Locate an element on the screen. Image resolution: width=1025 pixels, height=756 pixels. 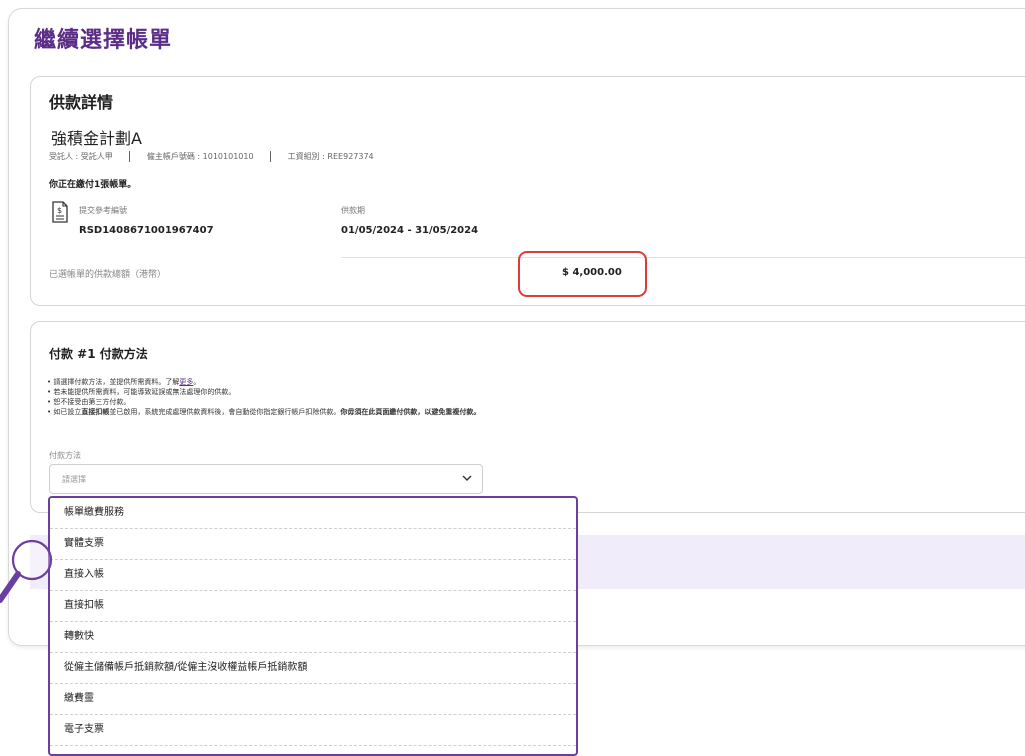
magnifier-icon is located at coordinates (26, 571).